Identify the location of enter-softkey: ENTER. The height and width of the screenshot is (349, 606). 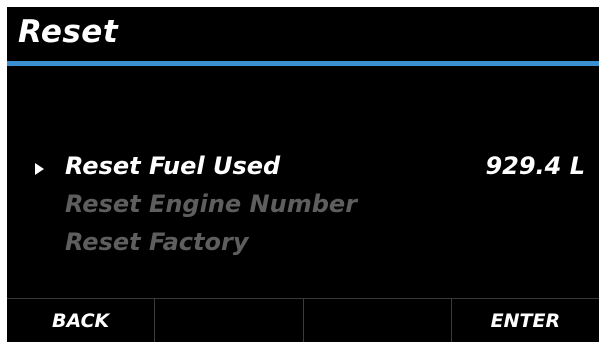
(524, 320).